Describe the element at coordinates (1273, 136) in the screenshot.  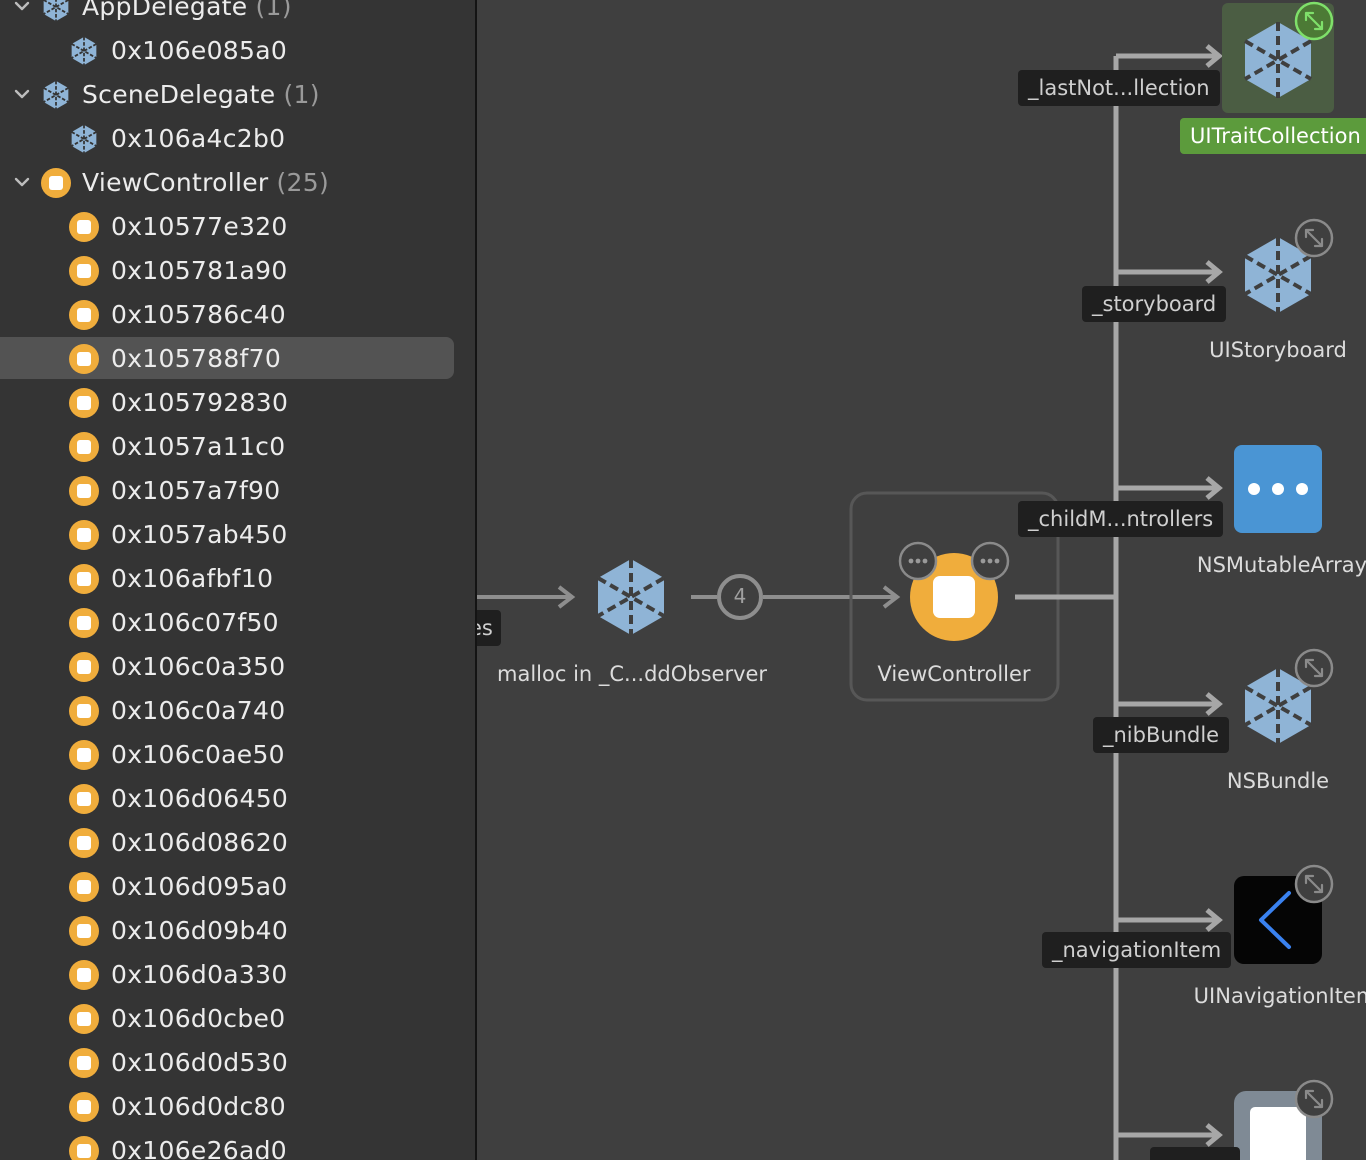
I see `trait-collection-label: UITraitCollection` at that location.